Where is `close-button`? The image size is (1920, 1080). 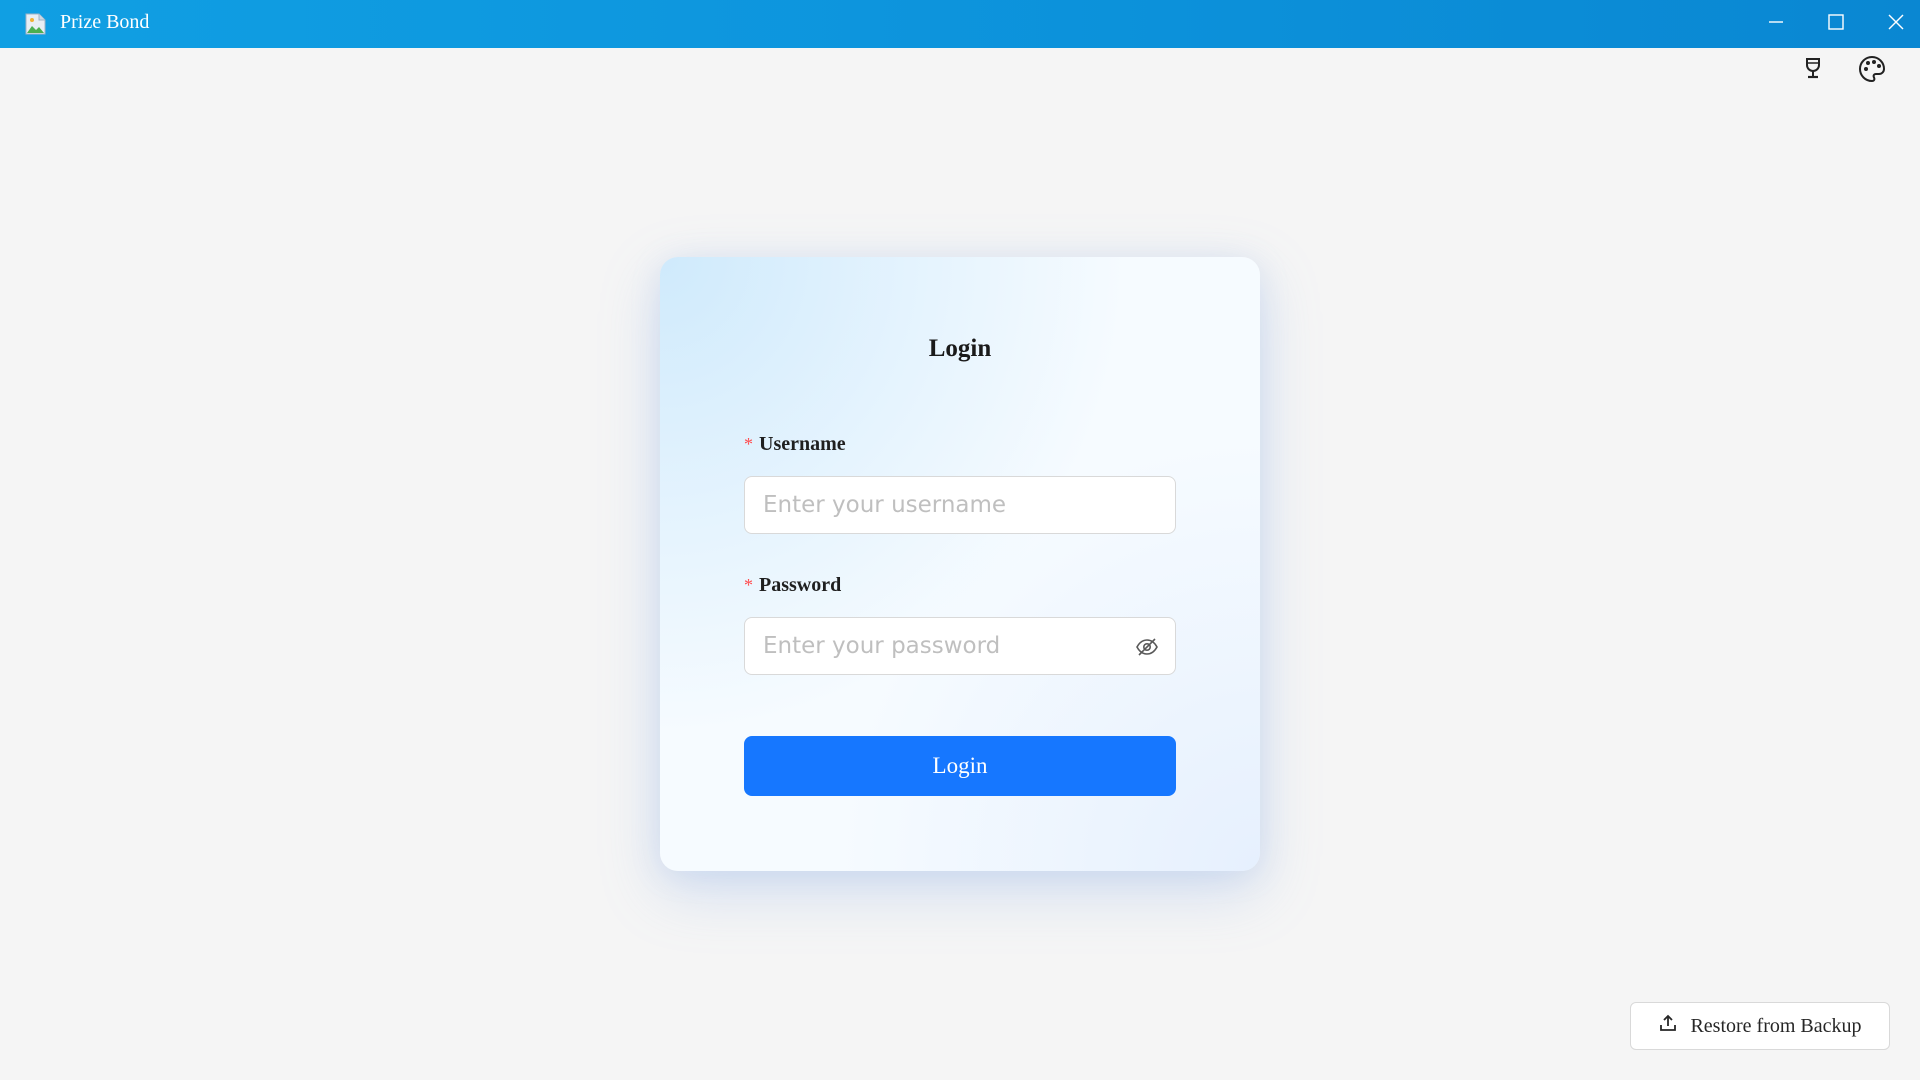 close-button is located at coordinates (1893, 24).